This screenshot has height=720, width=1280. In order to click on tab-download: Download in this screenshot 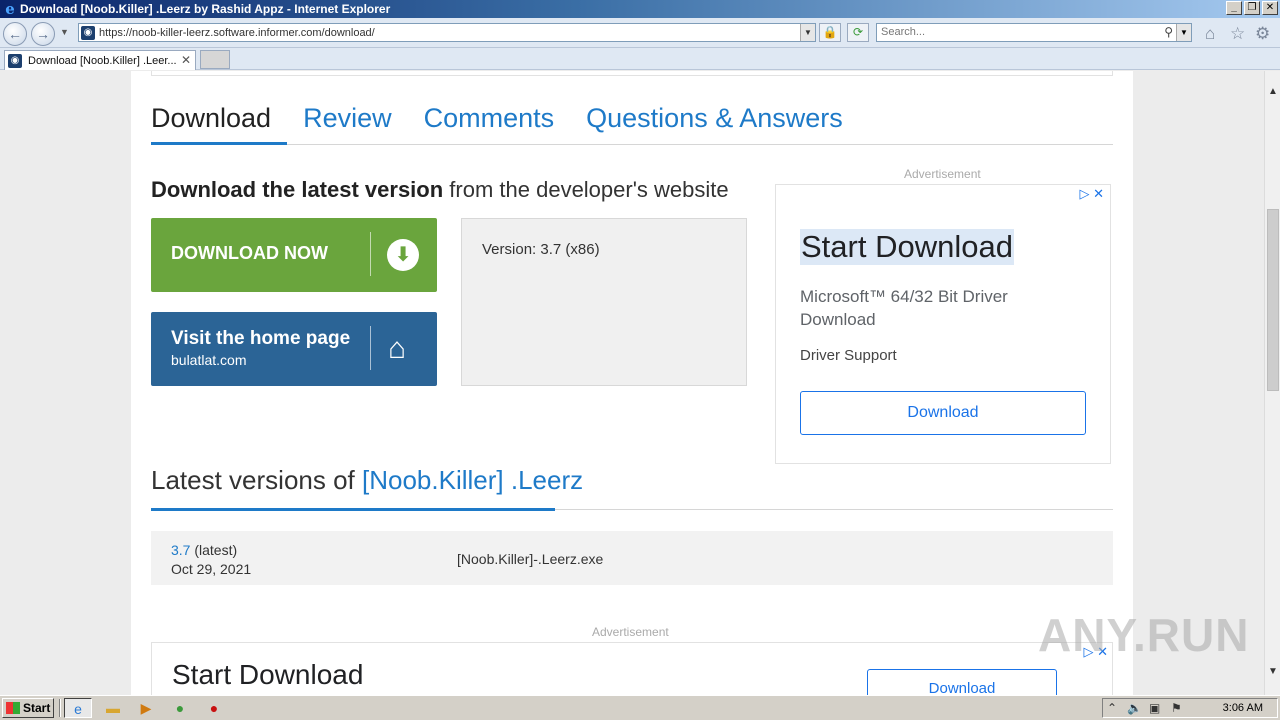, I will do `click(219, 123)`.